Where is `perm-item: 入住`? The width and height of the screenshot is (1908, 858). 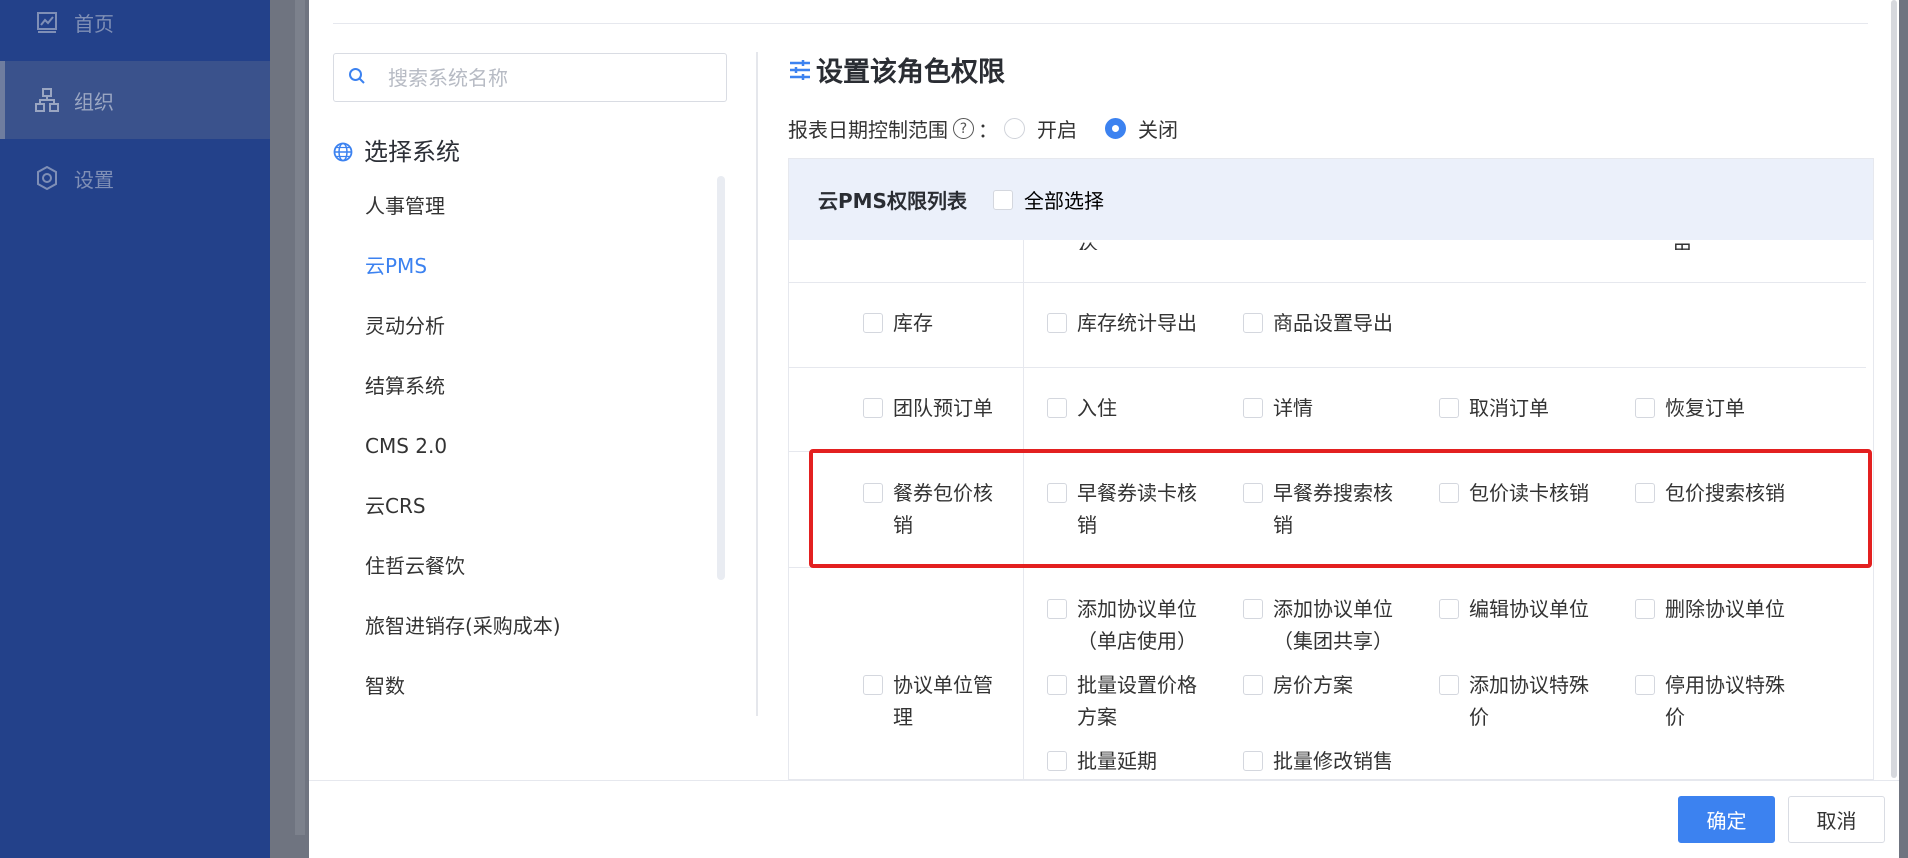
perm-item: 入住 is located at coordinates (1082, 408).